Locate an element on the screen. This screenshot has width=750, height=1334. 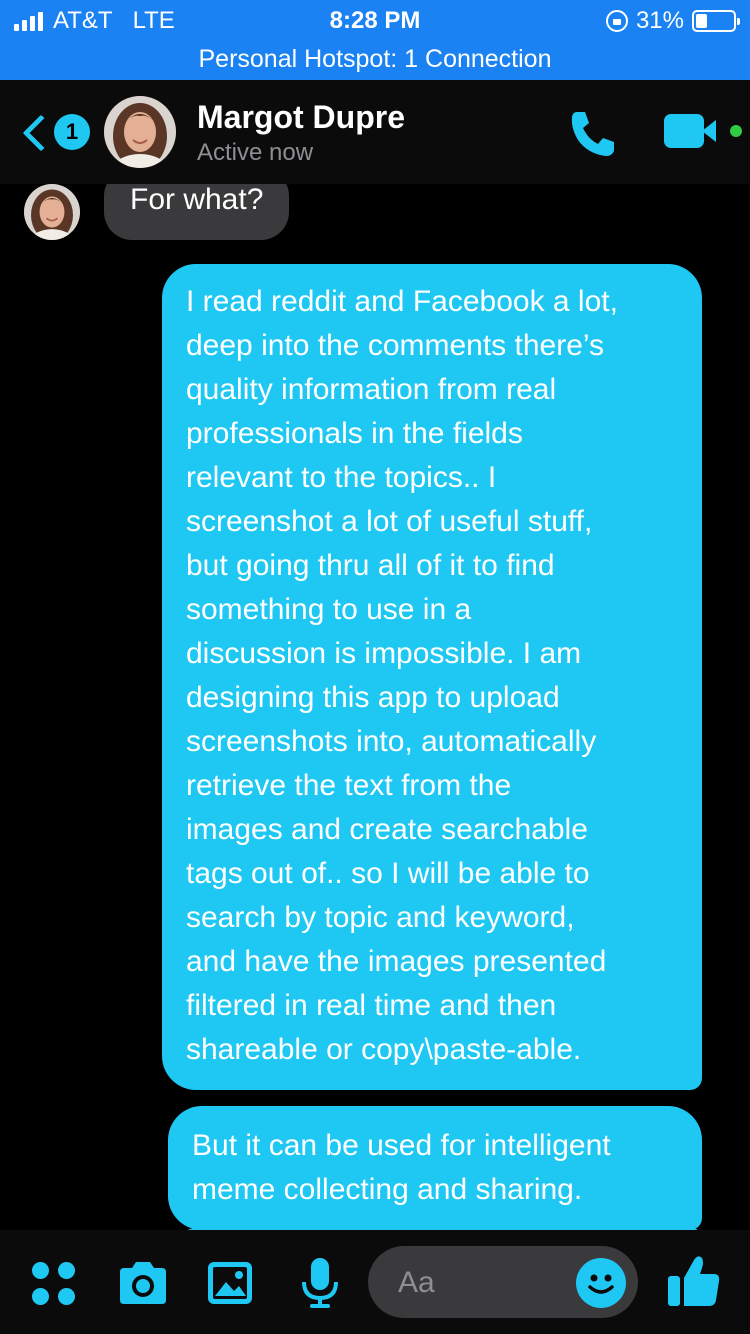
message-line: screenshot a lot of useful stuff, is located at coordinates (389, 521).